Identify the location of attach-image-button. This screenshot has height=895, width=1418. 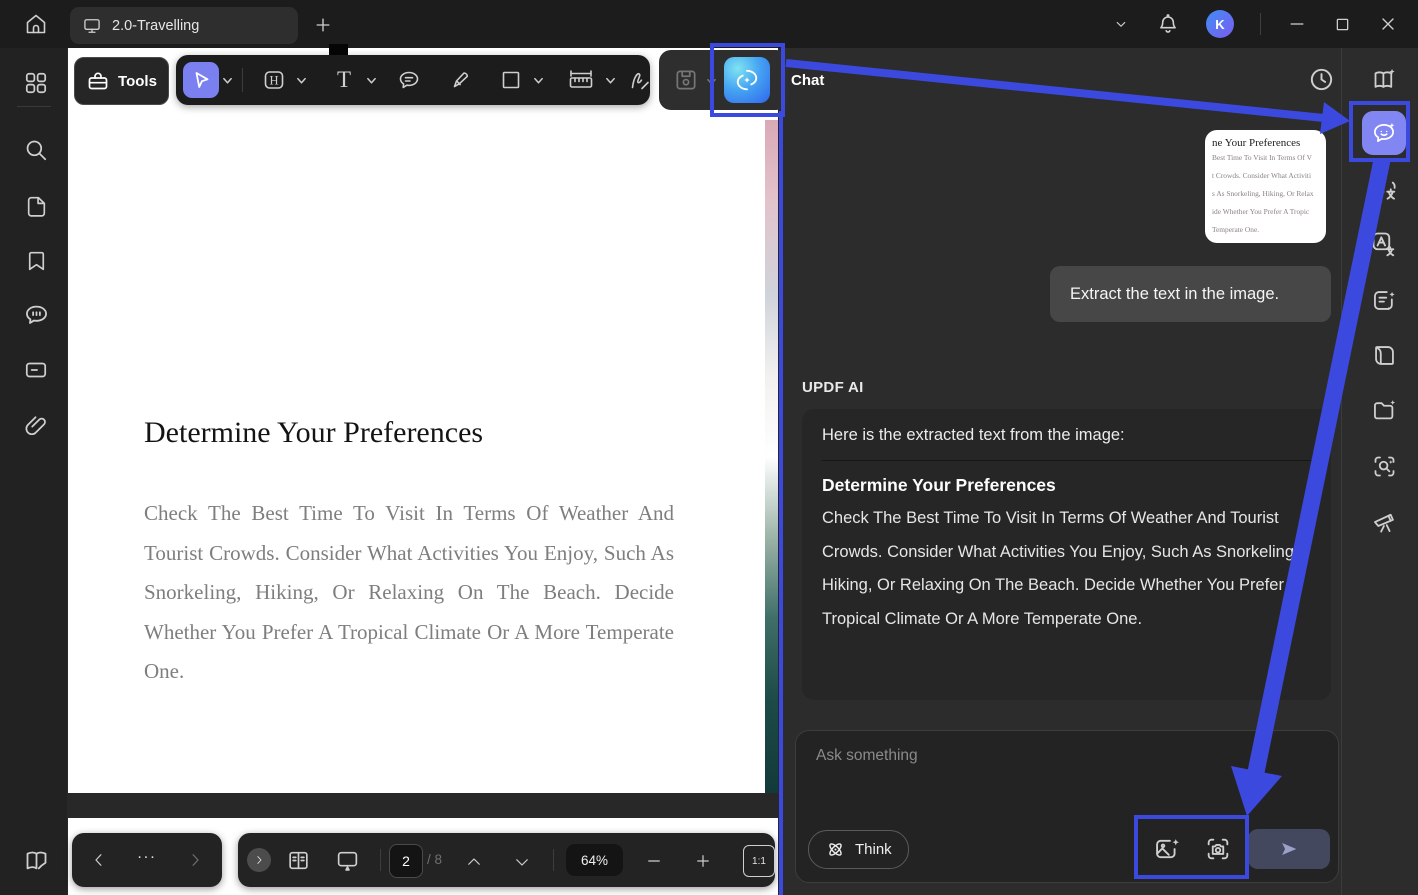
(1167, 849).